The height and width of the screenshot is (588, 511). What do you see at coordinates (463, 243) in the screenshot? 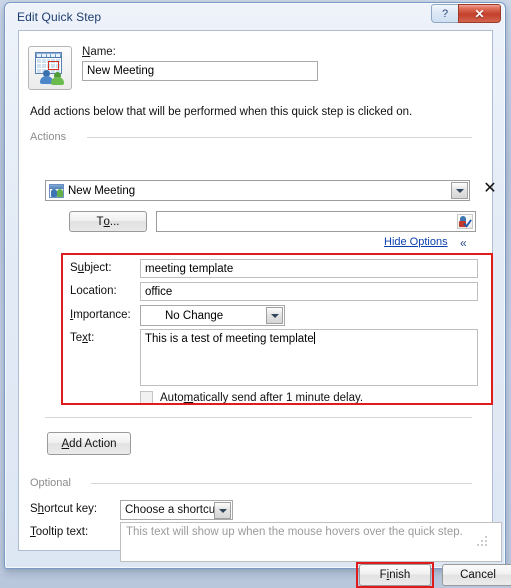
I see `chevron-up-icon: «` at bounding box center [463, 243].